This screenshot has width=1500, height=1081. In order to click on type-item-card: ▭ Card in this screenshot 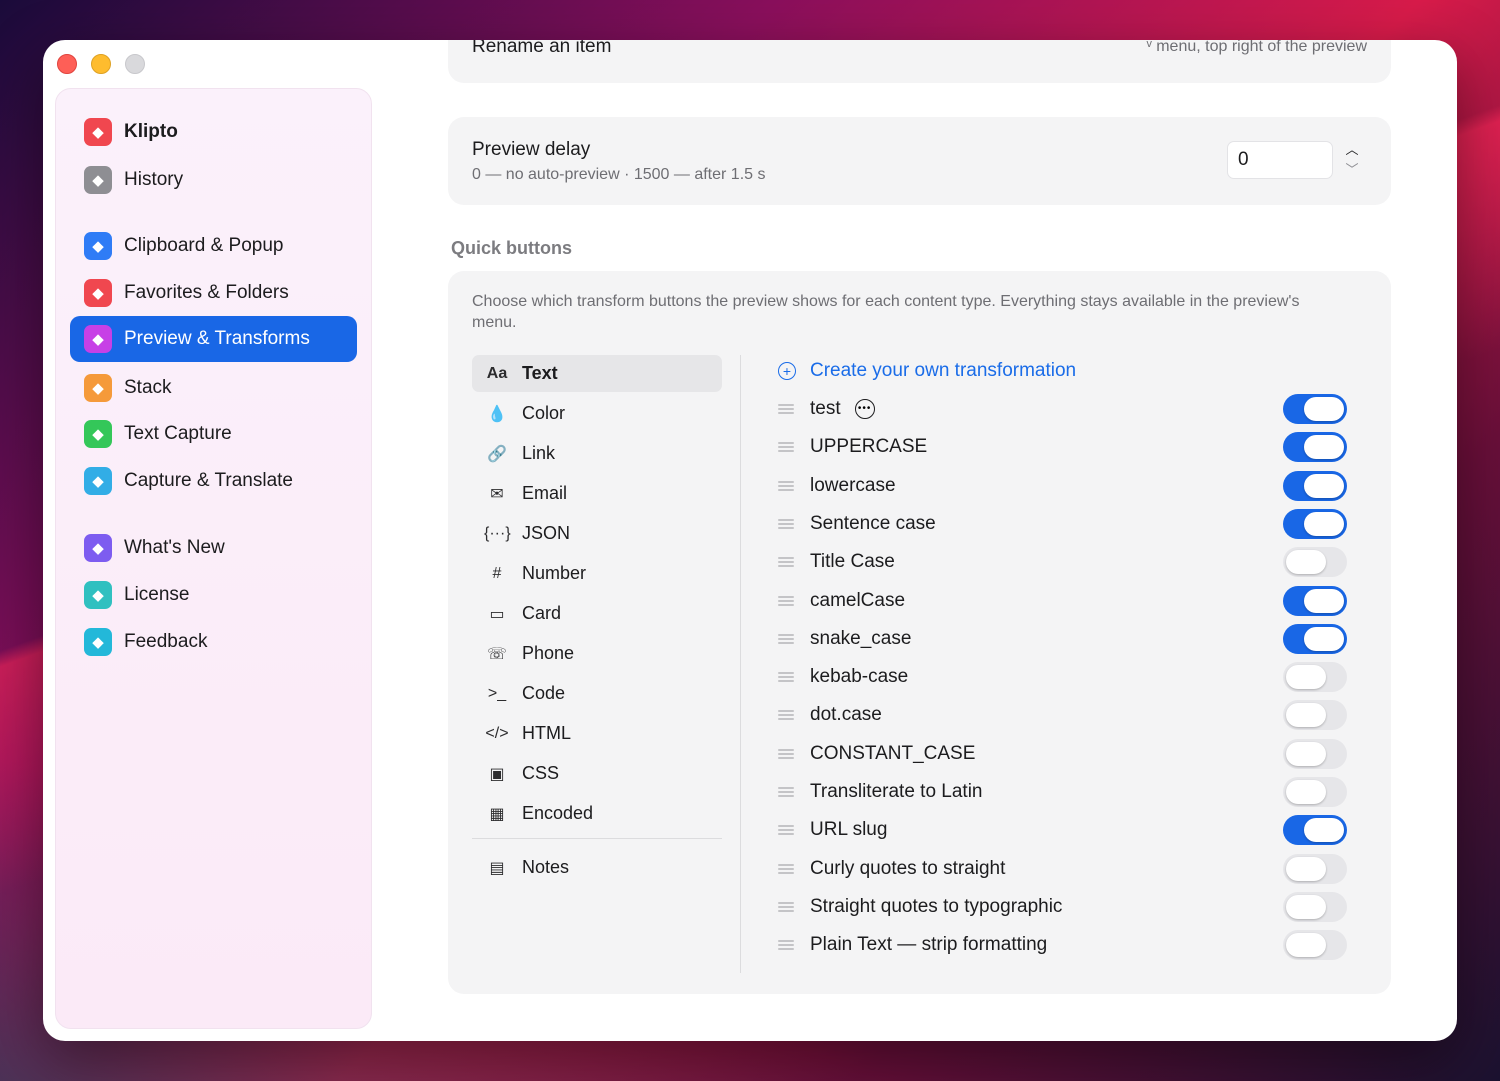, I will do `click(597, 613)`.